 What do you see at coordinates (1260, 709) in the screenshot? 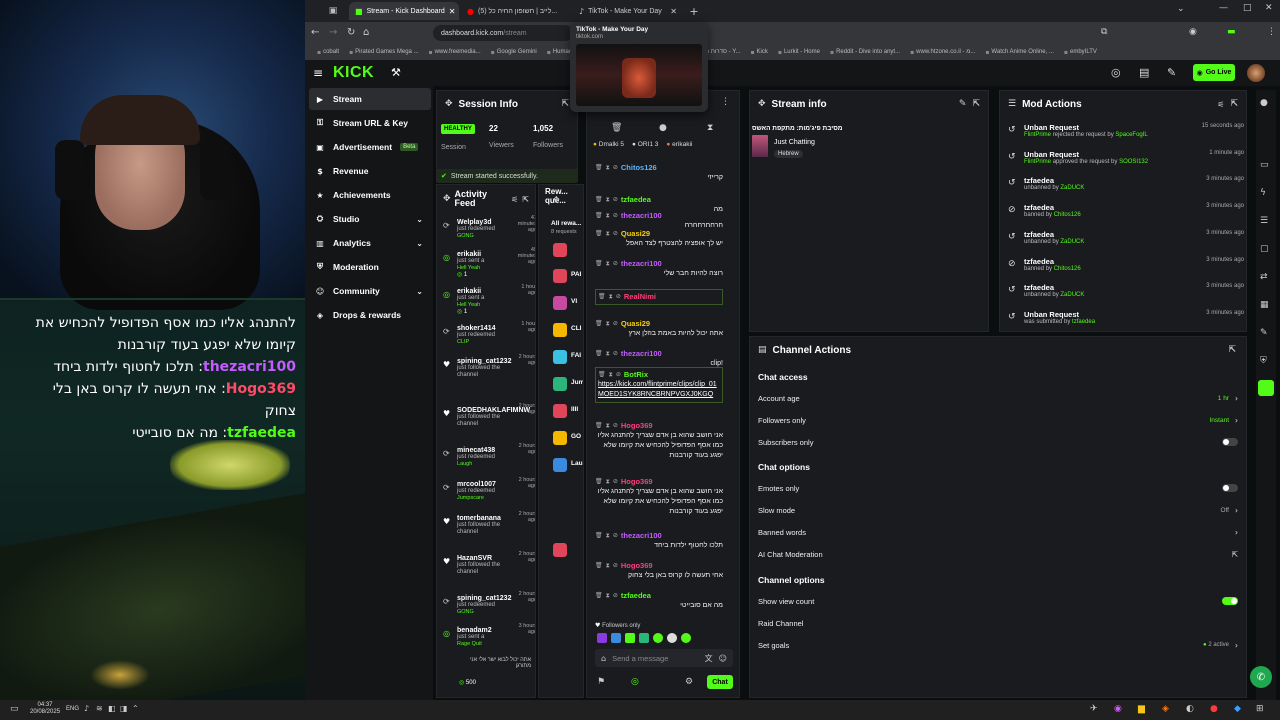
I see `start-button-icon: ⊞` at bounding box center [1260, 709].